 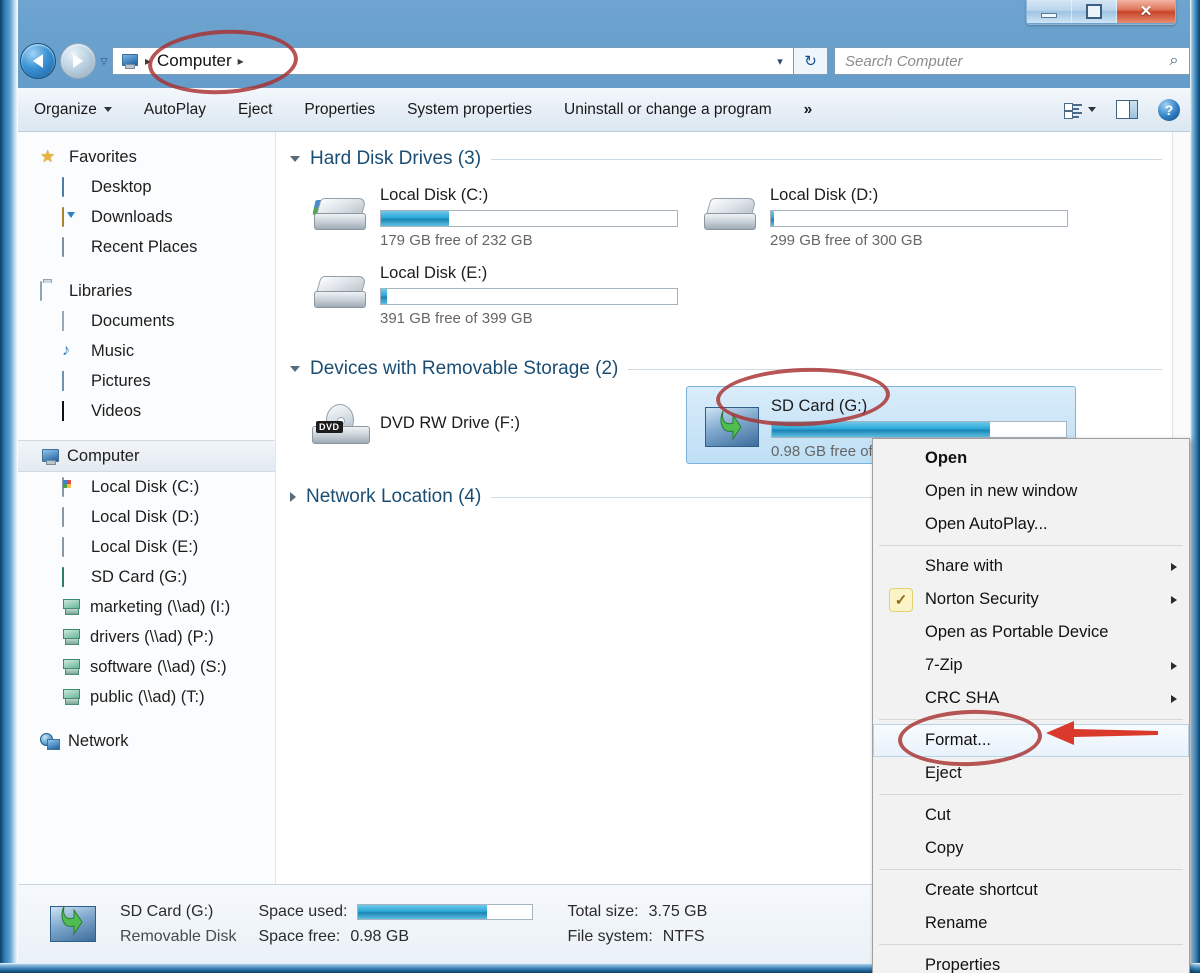 What do you see at coordinates (72, 187) in the screenshot?
I see `desktop-icon` at bounding box center [72, 187].